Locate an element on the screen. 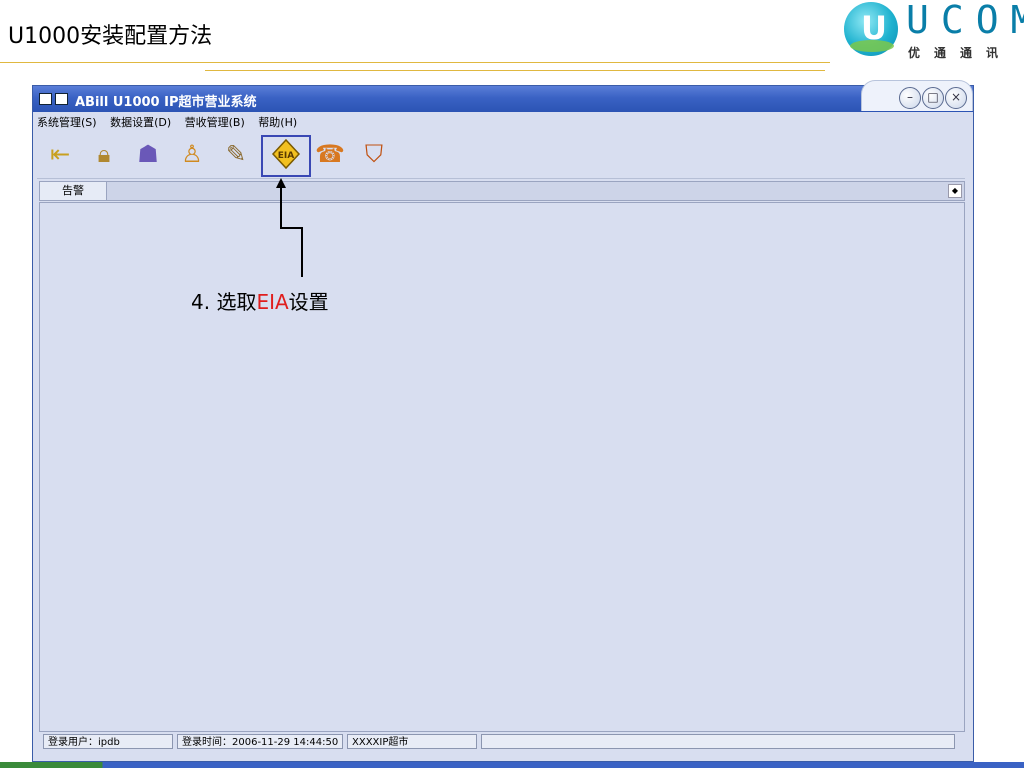 This screenshot has height=768, width=1024. annotation-highlight: EIA is located at coordinates (272, 302).